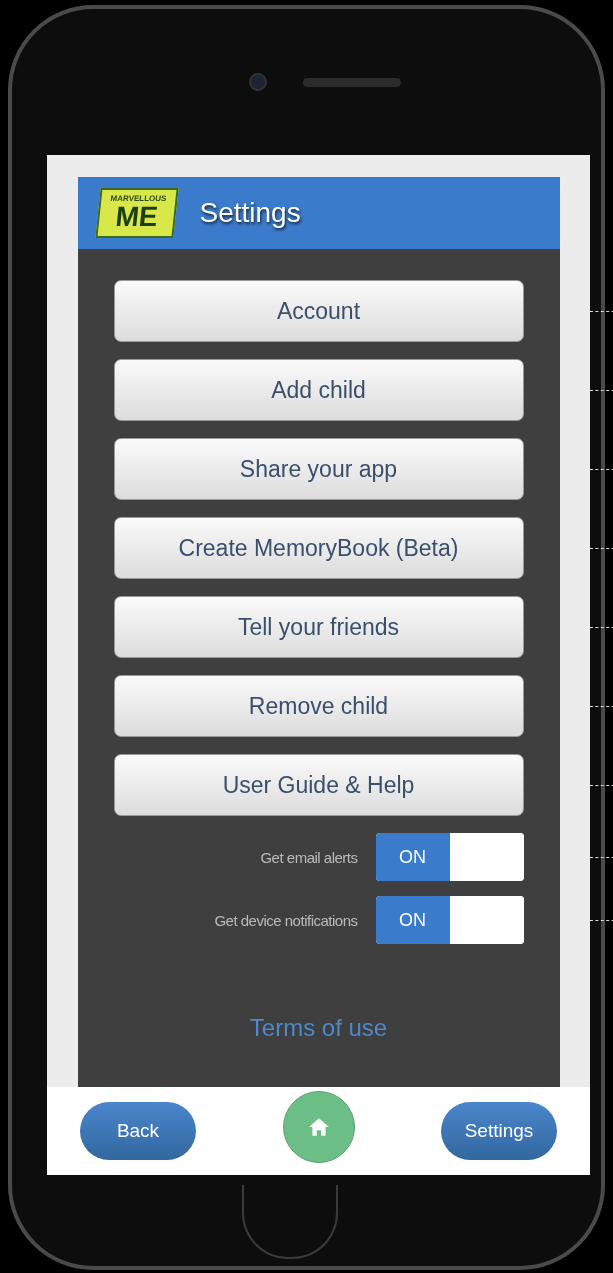 This screenshot has width=613, height=1273. I want to click on logo-text: MARVELLOUS, so click(138, 199).